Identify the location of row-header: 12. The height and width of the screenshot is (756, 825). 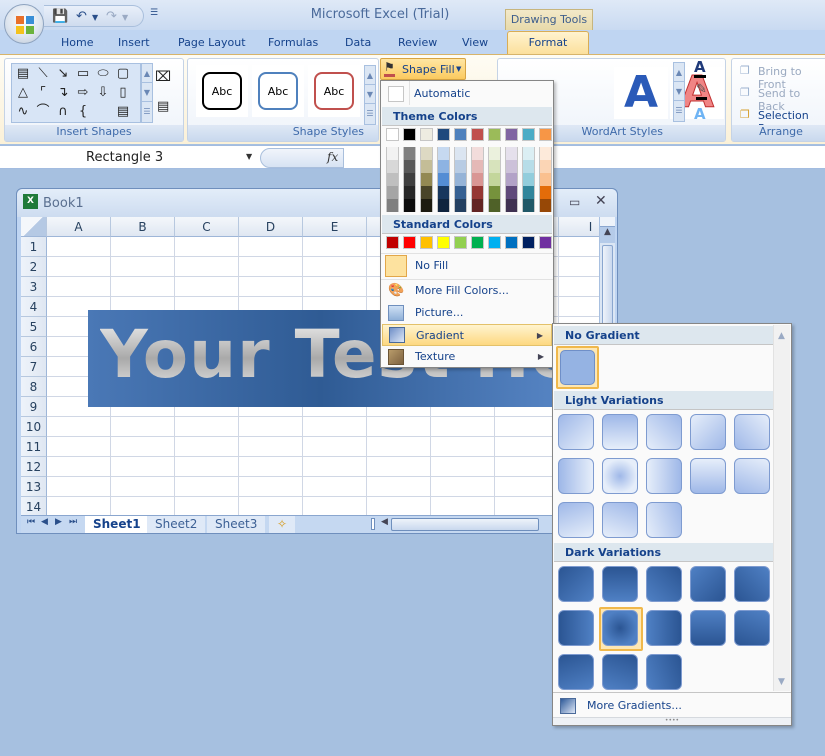
(34, 467).